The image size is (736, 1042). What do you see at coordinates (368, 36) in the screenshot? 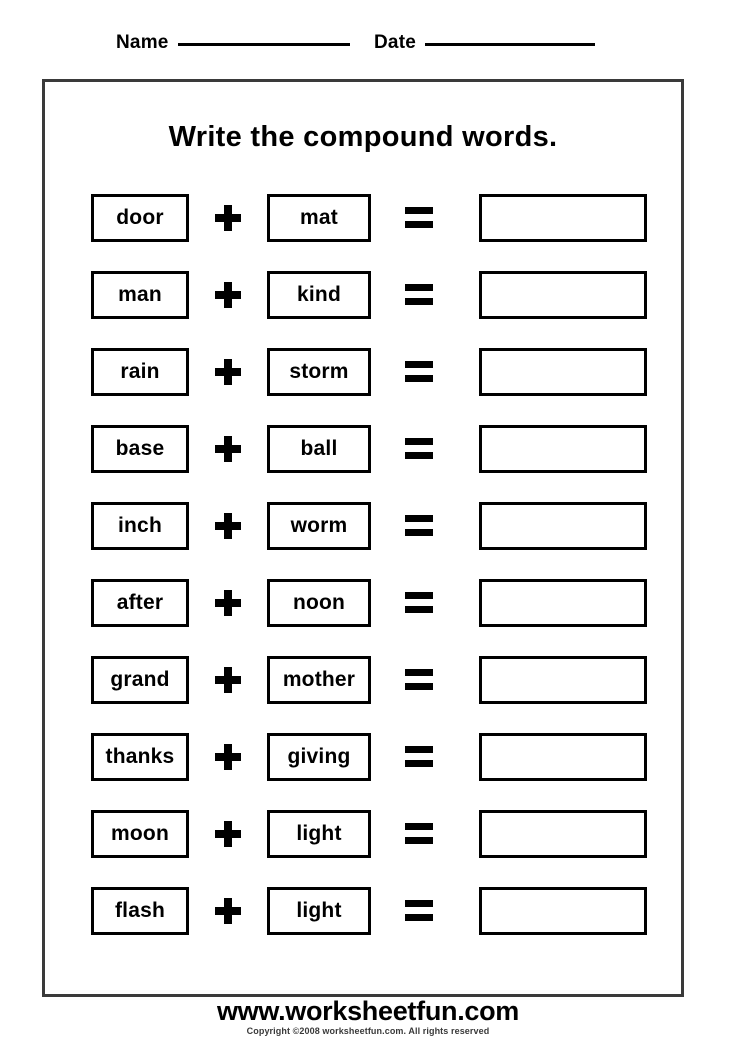
I see `page-header: Name Date` at bounding box center [368, 36].